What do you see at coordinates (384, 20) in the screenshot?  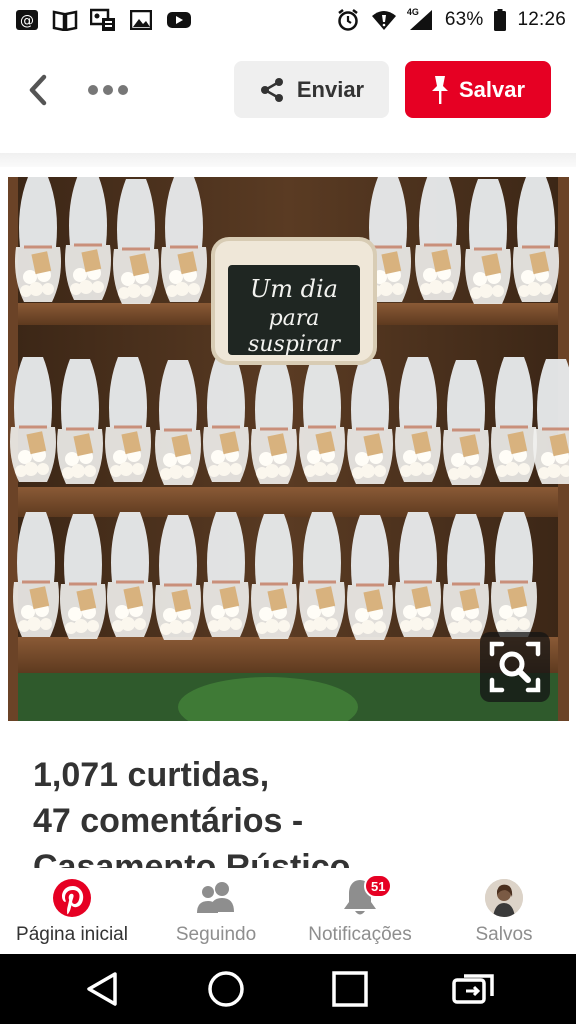 I see `wifi-icon` at bounding box center [384, 20].